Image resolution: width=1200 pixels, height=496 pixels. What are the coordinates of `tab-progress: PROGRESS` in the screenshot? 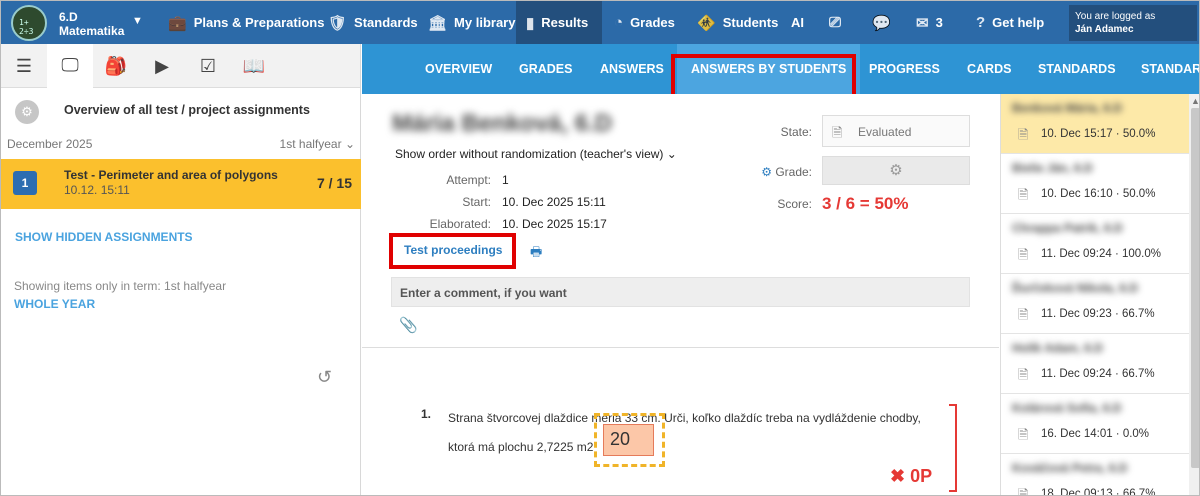 It's located at (904, 69).